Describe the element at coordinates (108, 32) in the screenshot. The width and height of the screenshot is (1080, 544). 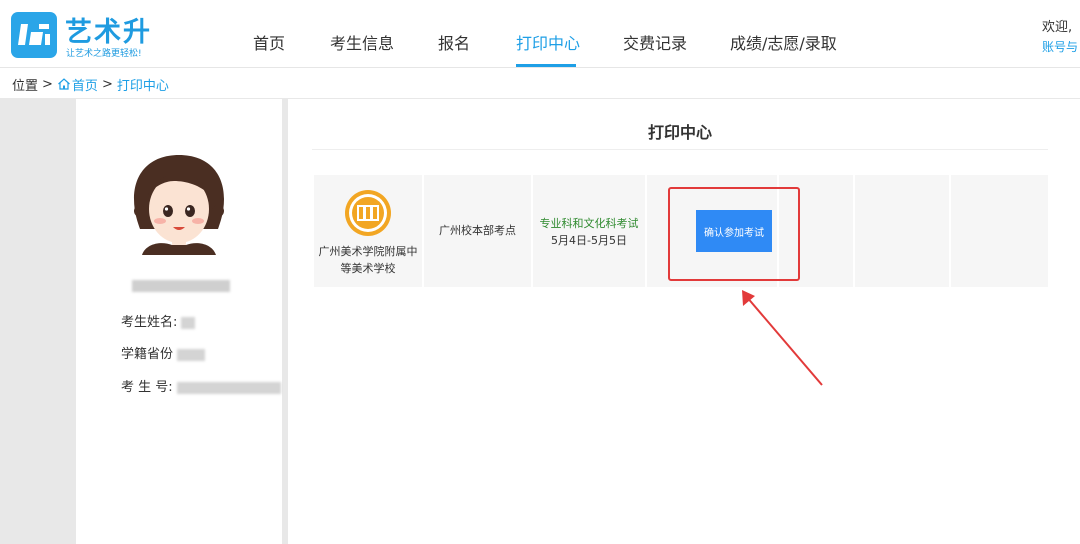
I see `brand-name: 艺术升` at that location.